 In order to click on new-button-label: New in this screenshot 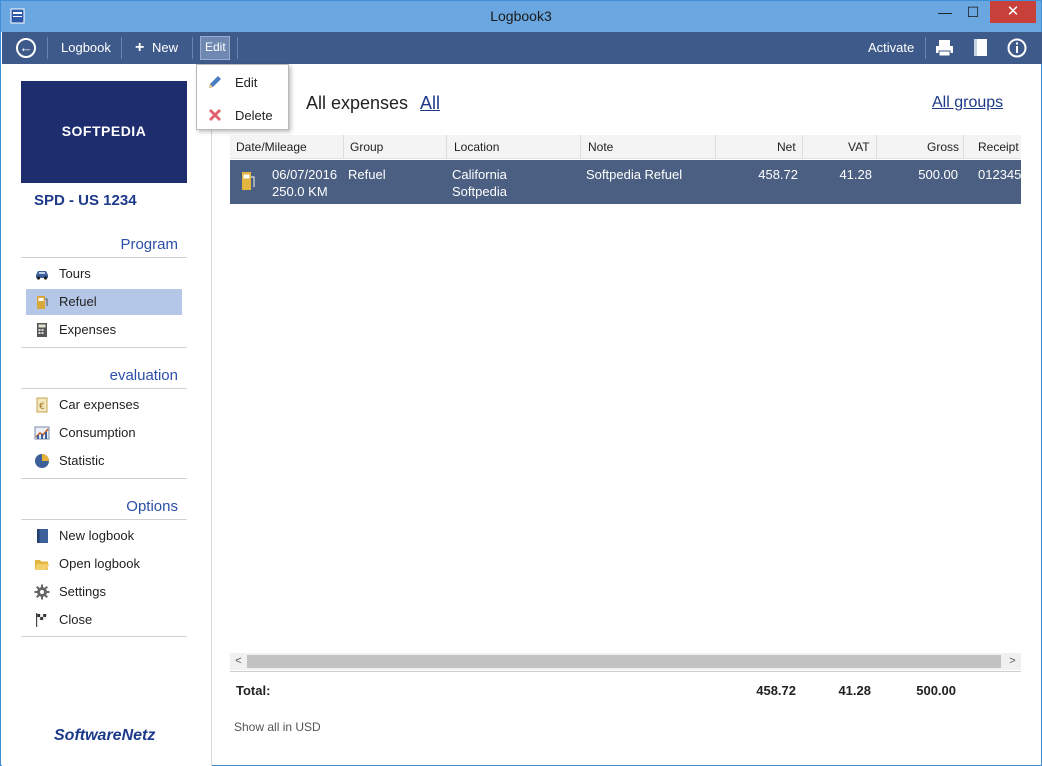, I will do `click(164, 47)`.